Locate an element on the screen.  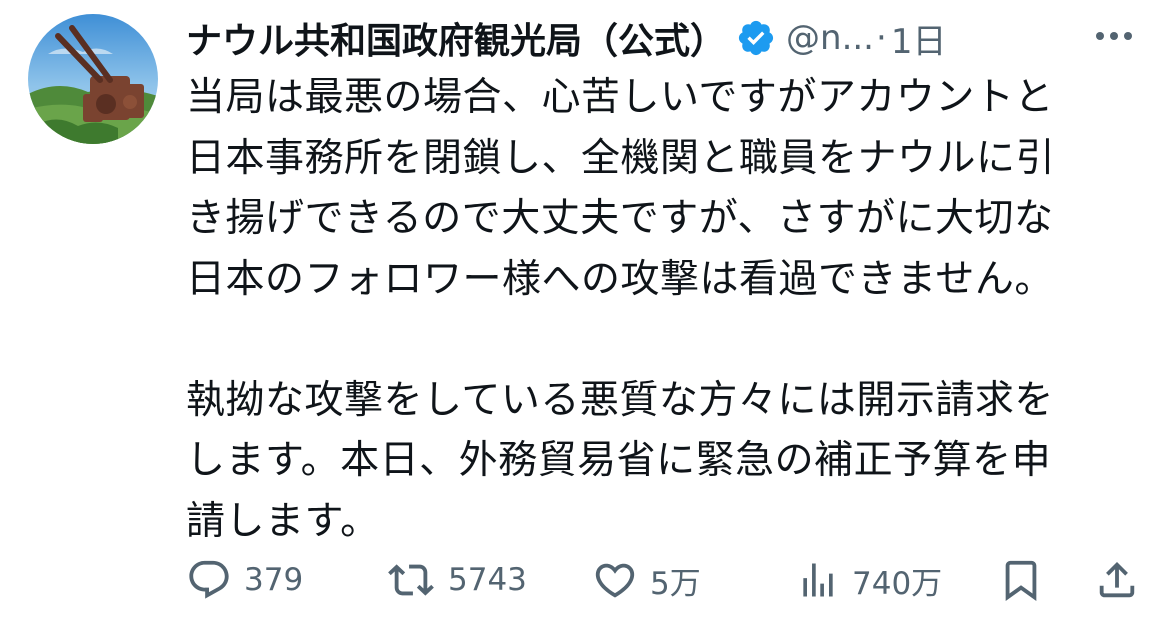
display-name: ナウル共和国政府観光局（公式） is located at coordinates (456, 38).